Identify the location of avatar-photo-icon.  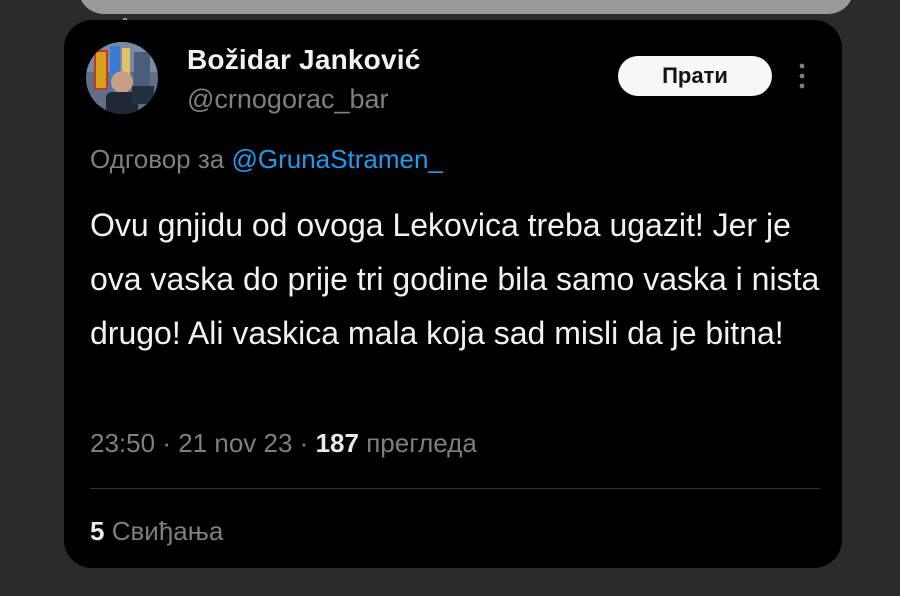
(122, 78).